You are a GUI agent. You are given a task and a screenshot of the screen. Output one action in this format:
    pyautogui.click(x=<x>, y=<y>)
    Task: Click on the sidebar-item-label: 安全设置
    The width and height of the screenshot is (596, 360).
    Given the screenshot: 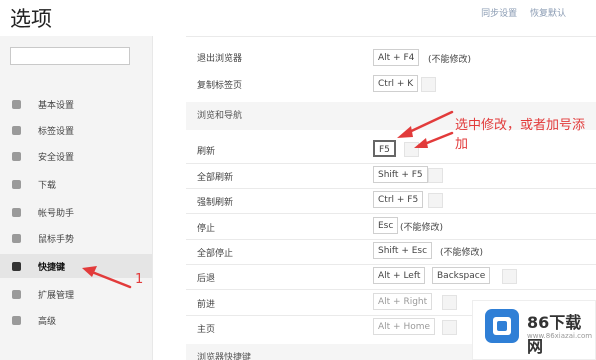 What is the action you would take?
    pyautogui.click(x=56, y=157)
    